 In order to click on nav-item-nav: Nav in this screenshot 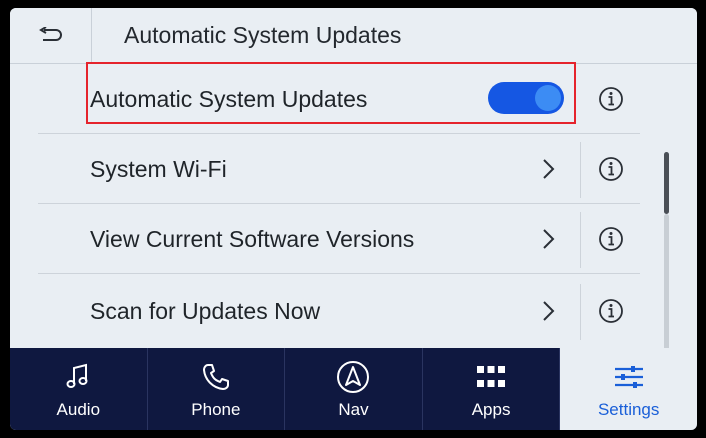, I will do `click(354, 389)`.